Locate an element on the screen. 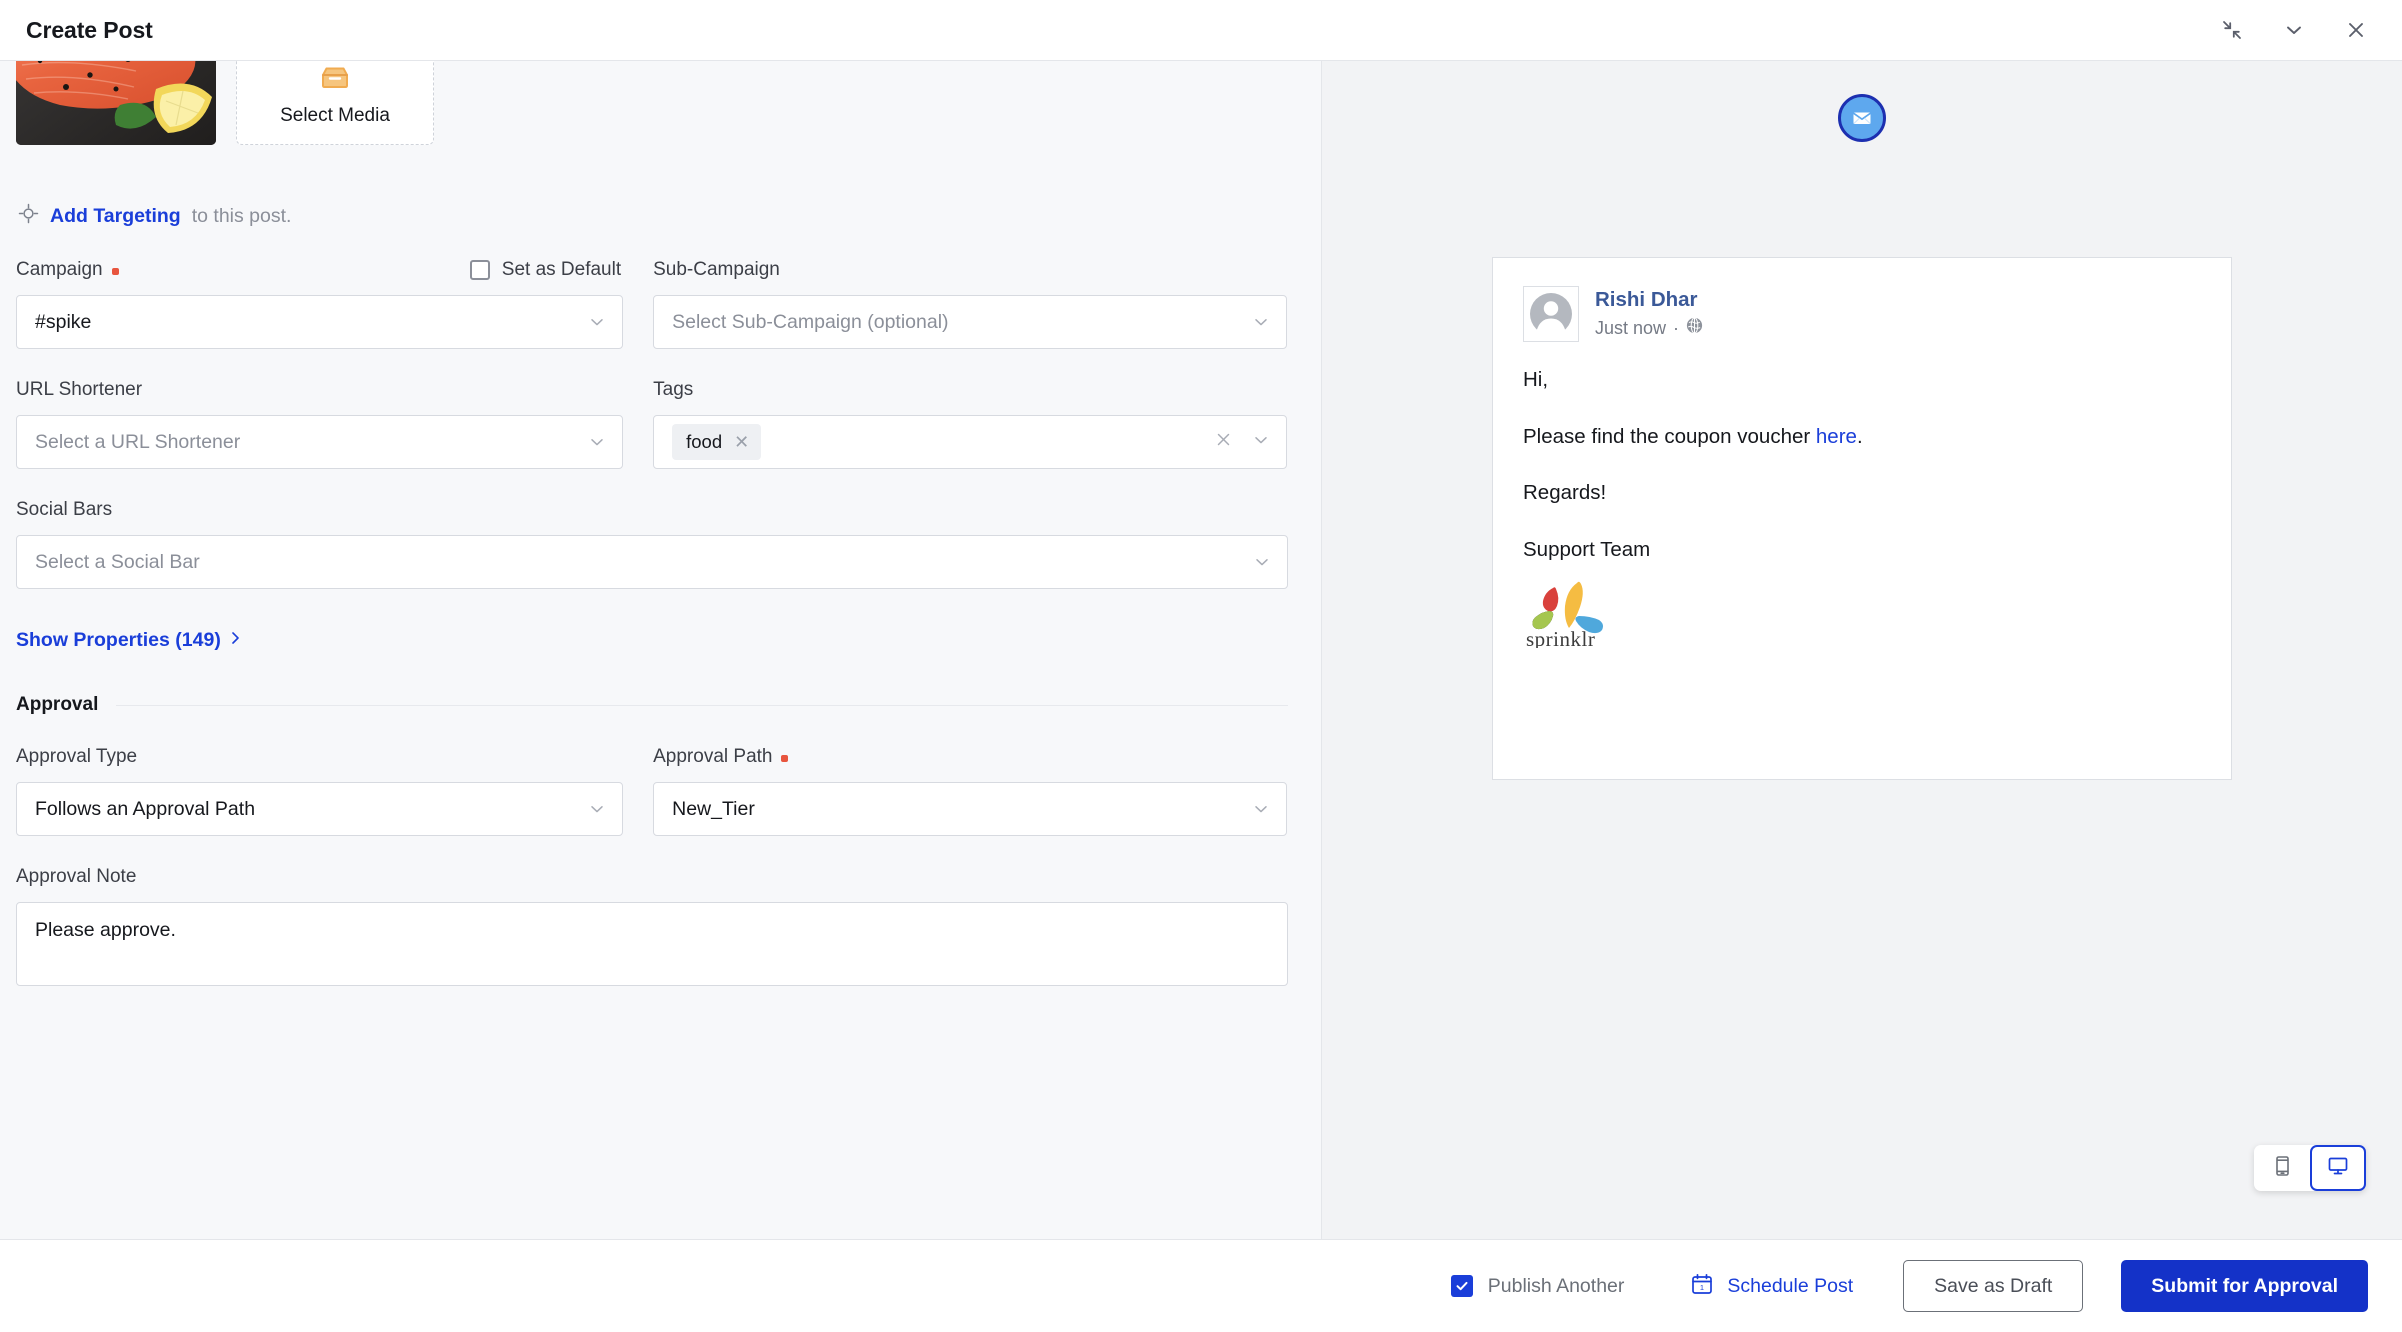  approval-type-label: Approval Type is located at coordinates (77, 756).